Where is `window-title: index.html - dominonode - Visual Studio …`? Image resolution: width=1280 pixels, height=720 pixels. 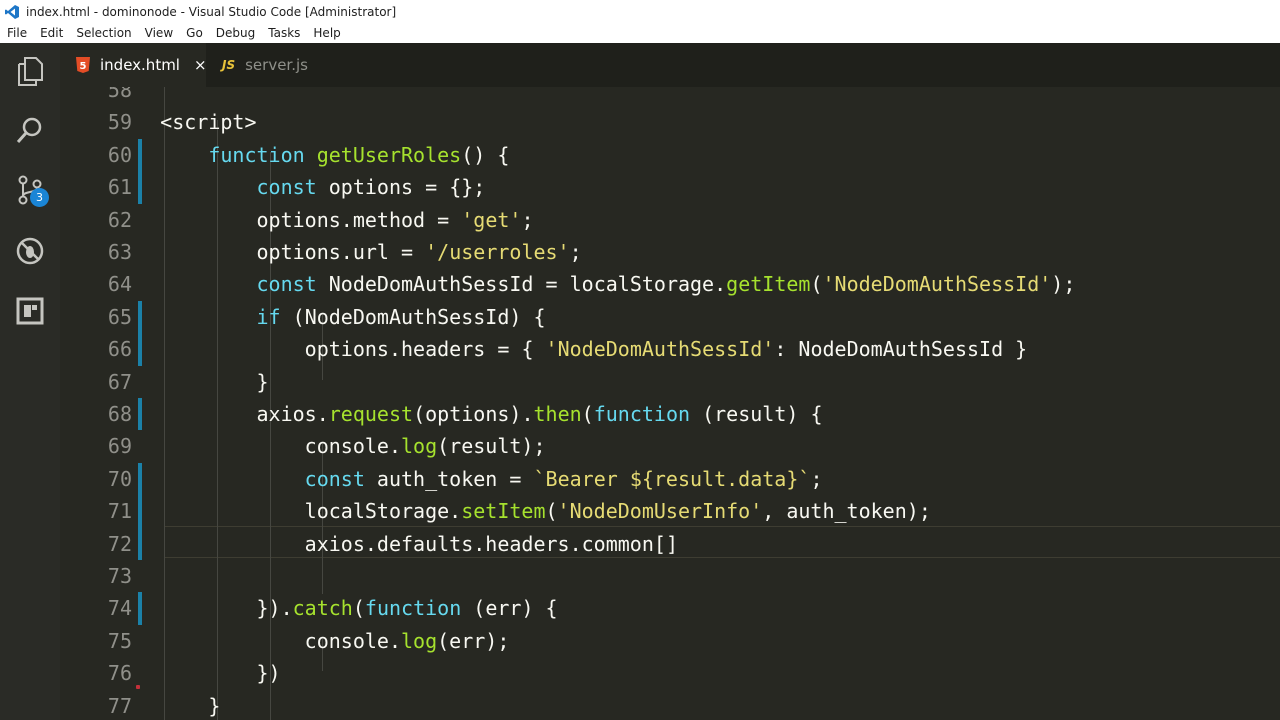 window-title: index.html - dominonode - Visual Studio … is located at coordinates (211, 11).